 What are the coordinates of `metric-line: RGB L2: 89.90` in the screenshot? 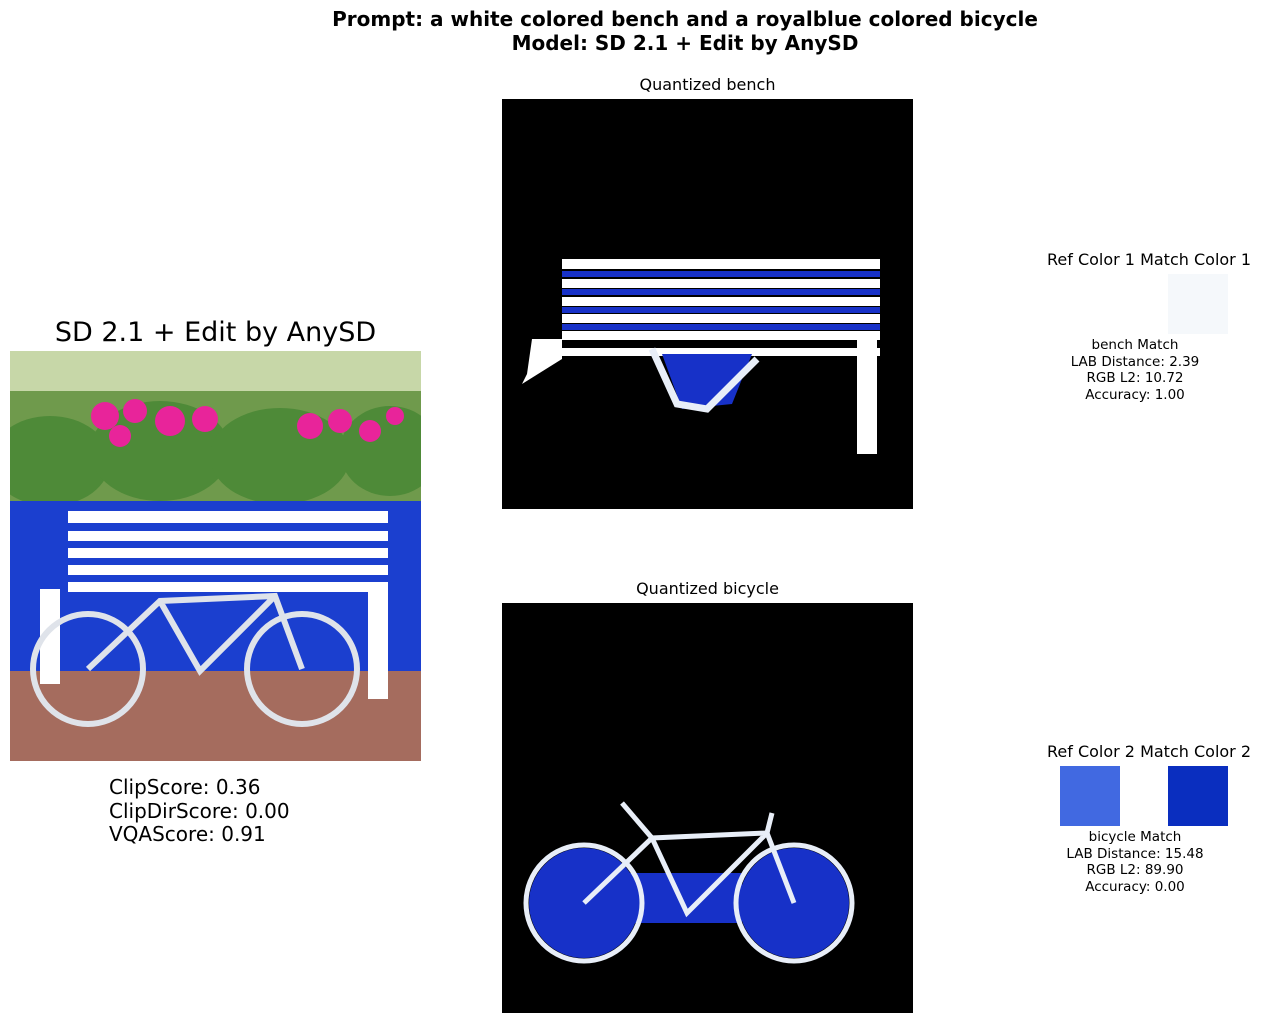 It's located at (1135, 870).